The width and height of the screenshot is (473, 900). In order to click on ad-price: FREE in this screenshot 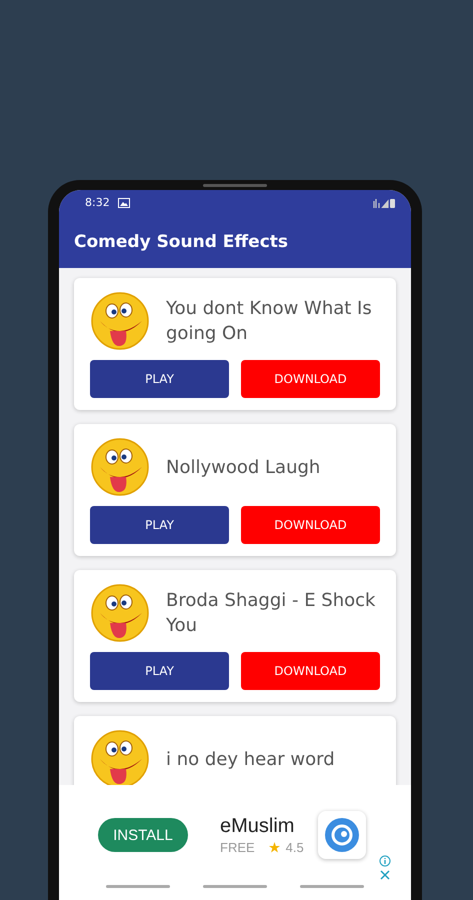, I will do `click(237, 847)`.